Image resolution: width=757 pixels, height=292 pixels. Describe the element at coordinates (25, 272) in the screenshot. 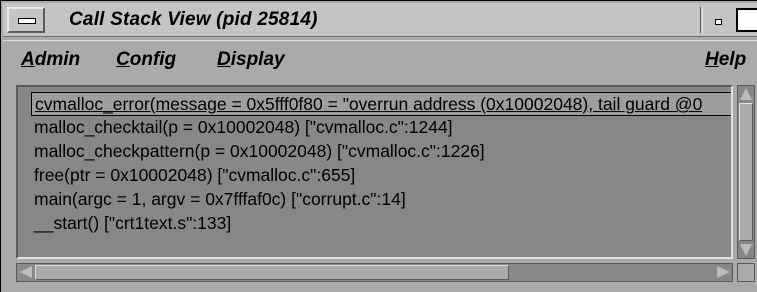

I see `arrow-left-icon` at that location.